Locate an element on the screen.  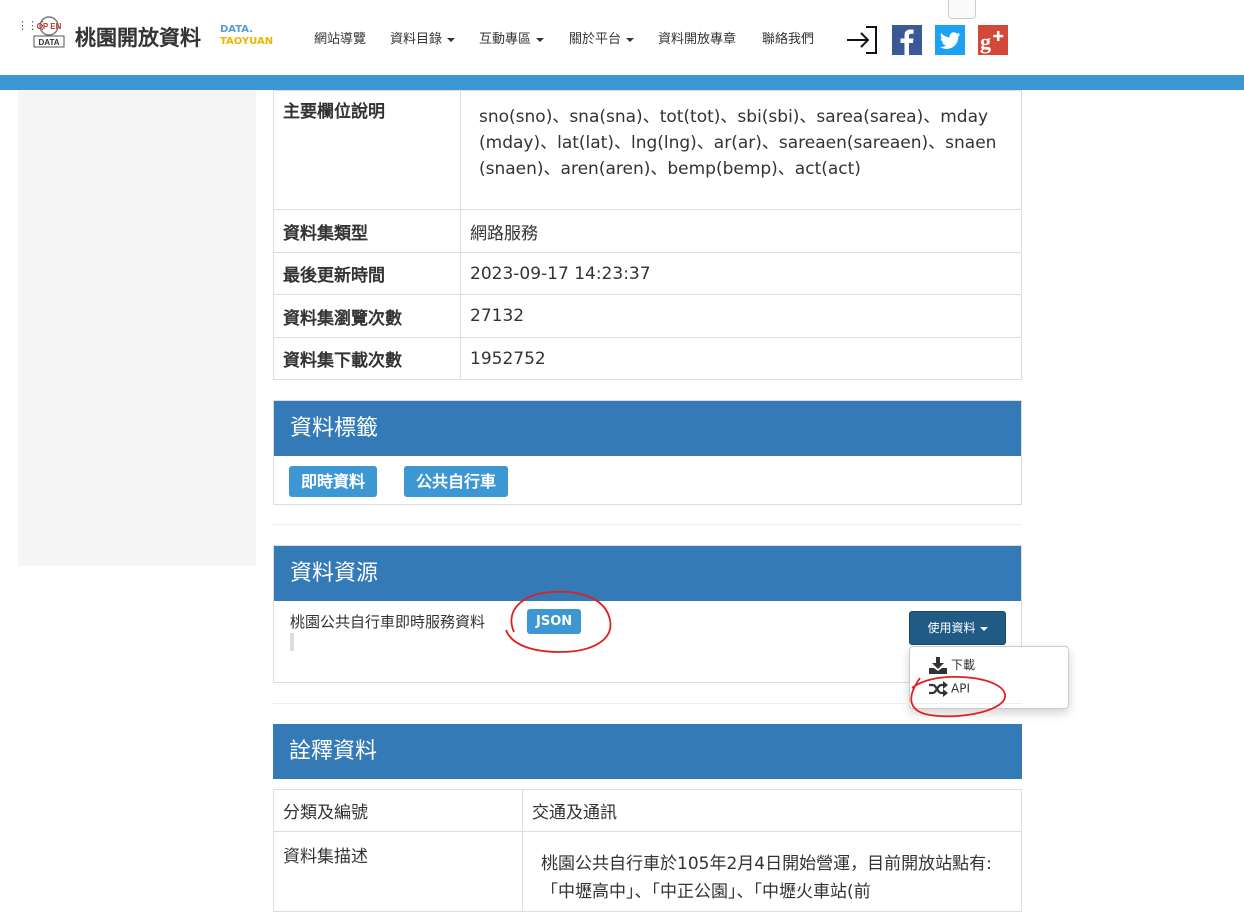
table-row: 資料集瀏覽次數 27132 is located at coordinates (647, 316).